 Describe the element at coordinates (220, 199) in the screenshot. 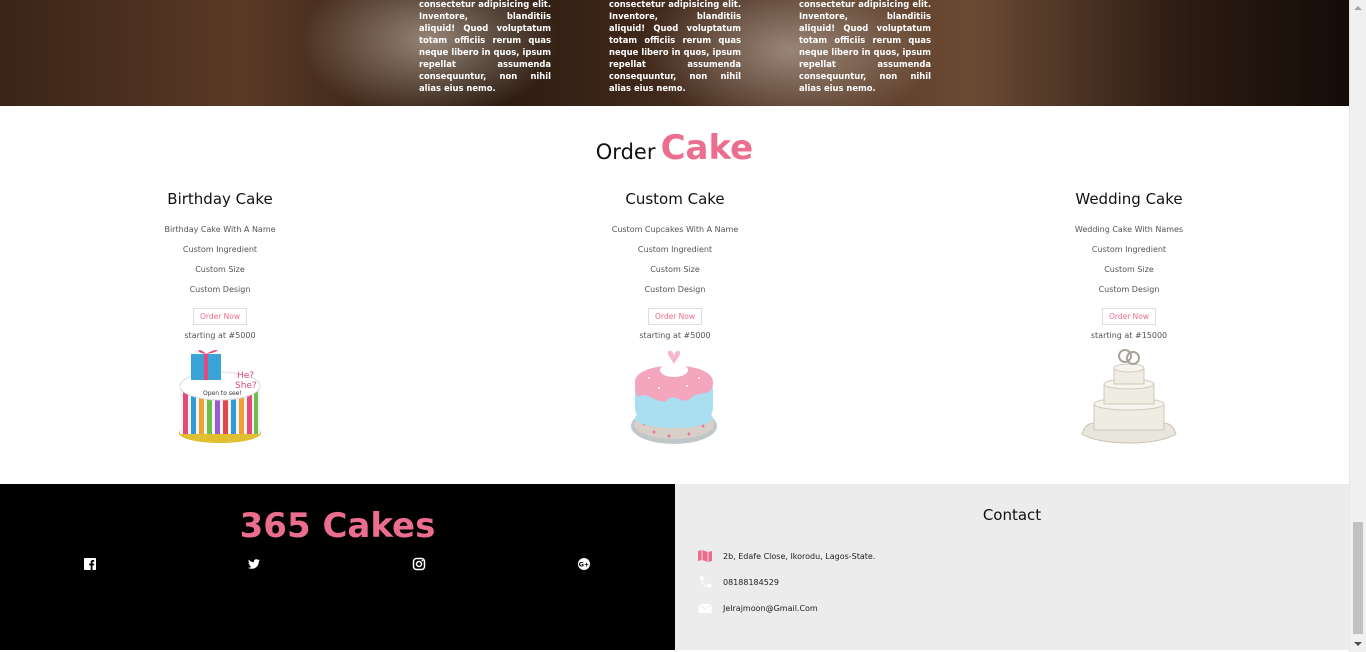

I see `card-title: Birthday Cake` at that location.